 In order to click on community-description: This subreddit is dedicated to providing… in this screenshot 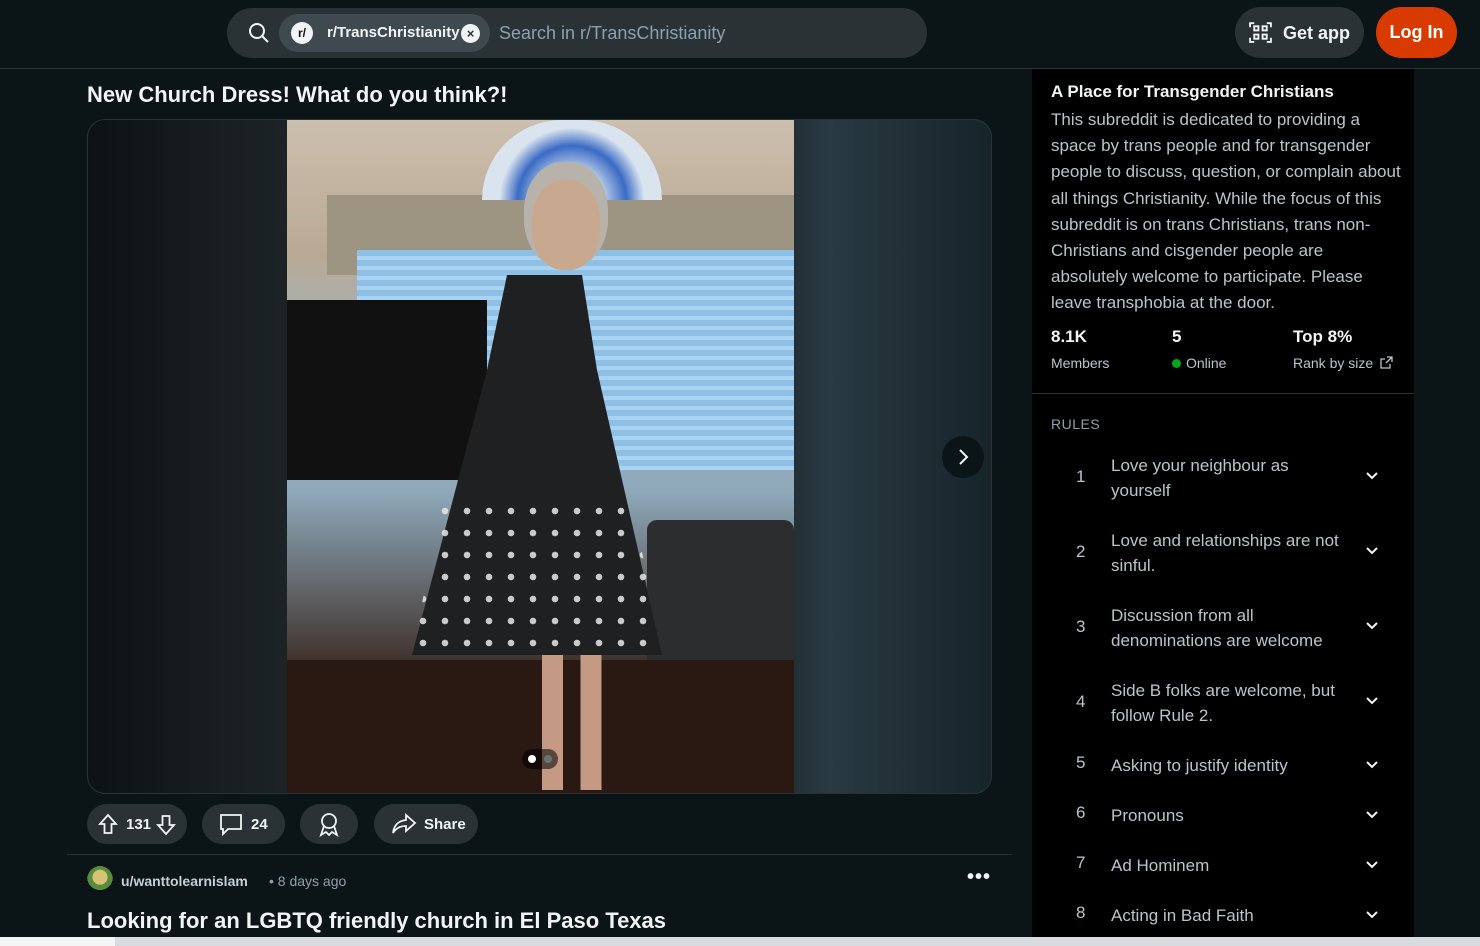, I will do `click(1226, 211)`.